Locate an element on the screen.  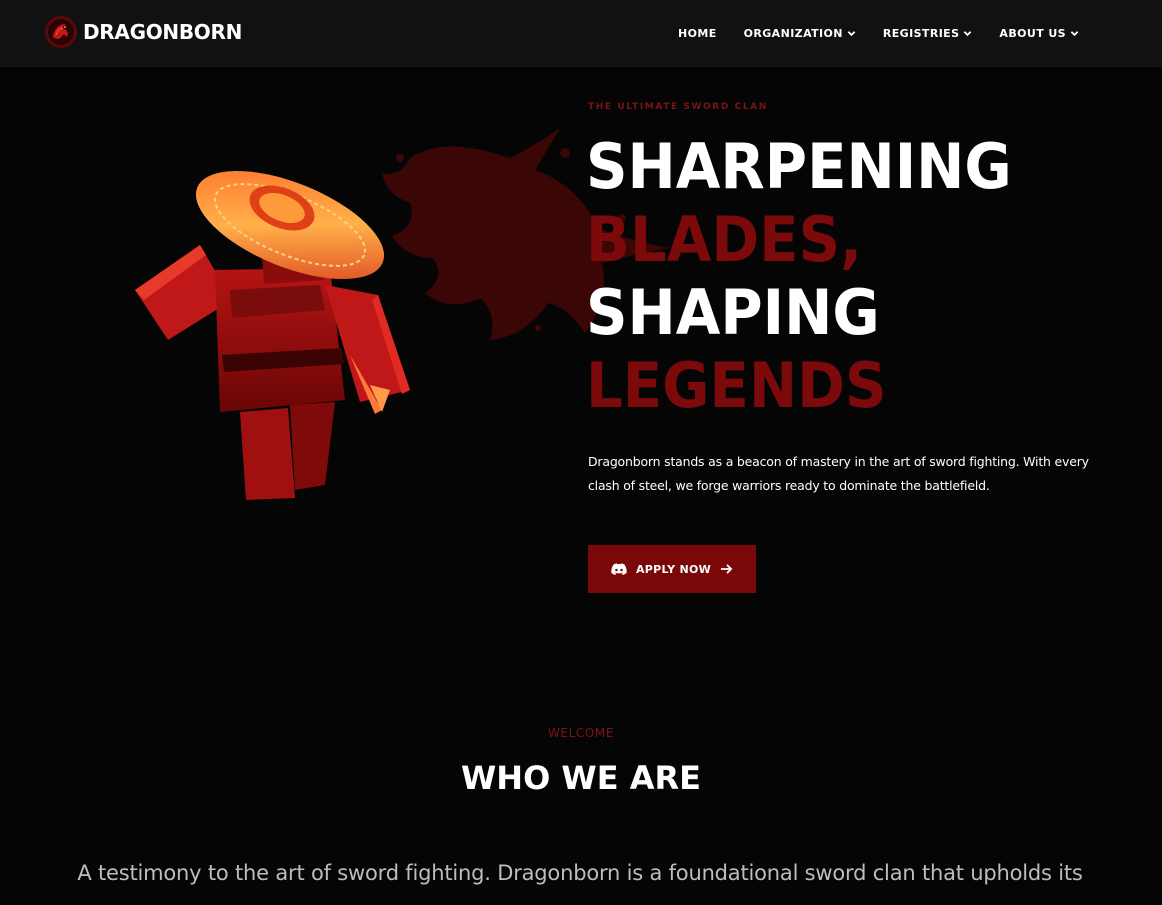
nav-home-label: HOME is located at coordinates (697, 33).